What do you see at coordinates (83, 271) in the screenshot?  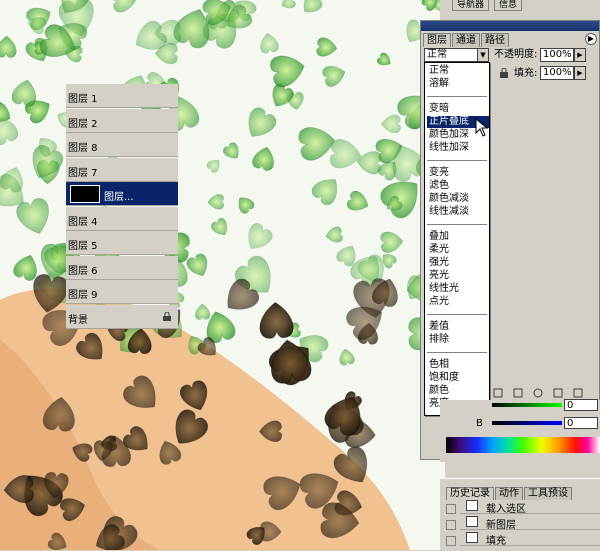 I see `layer-name: 图层 6` at bounding box center [83, 271].